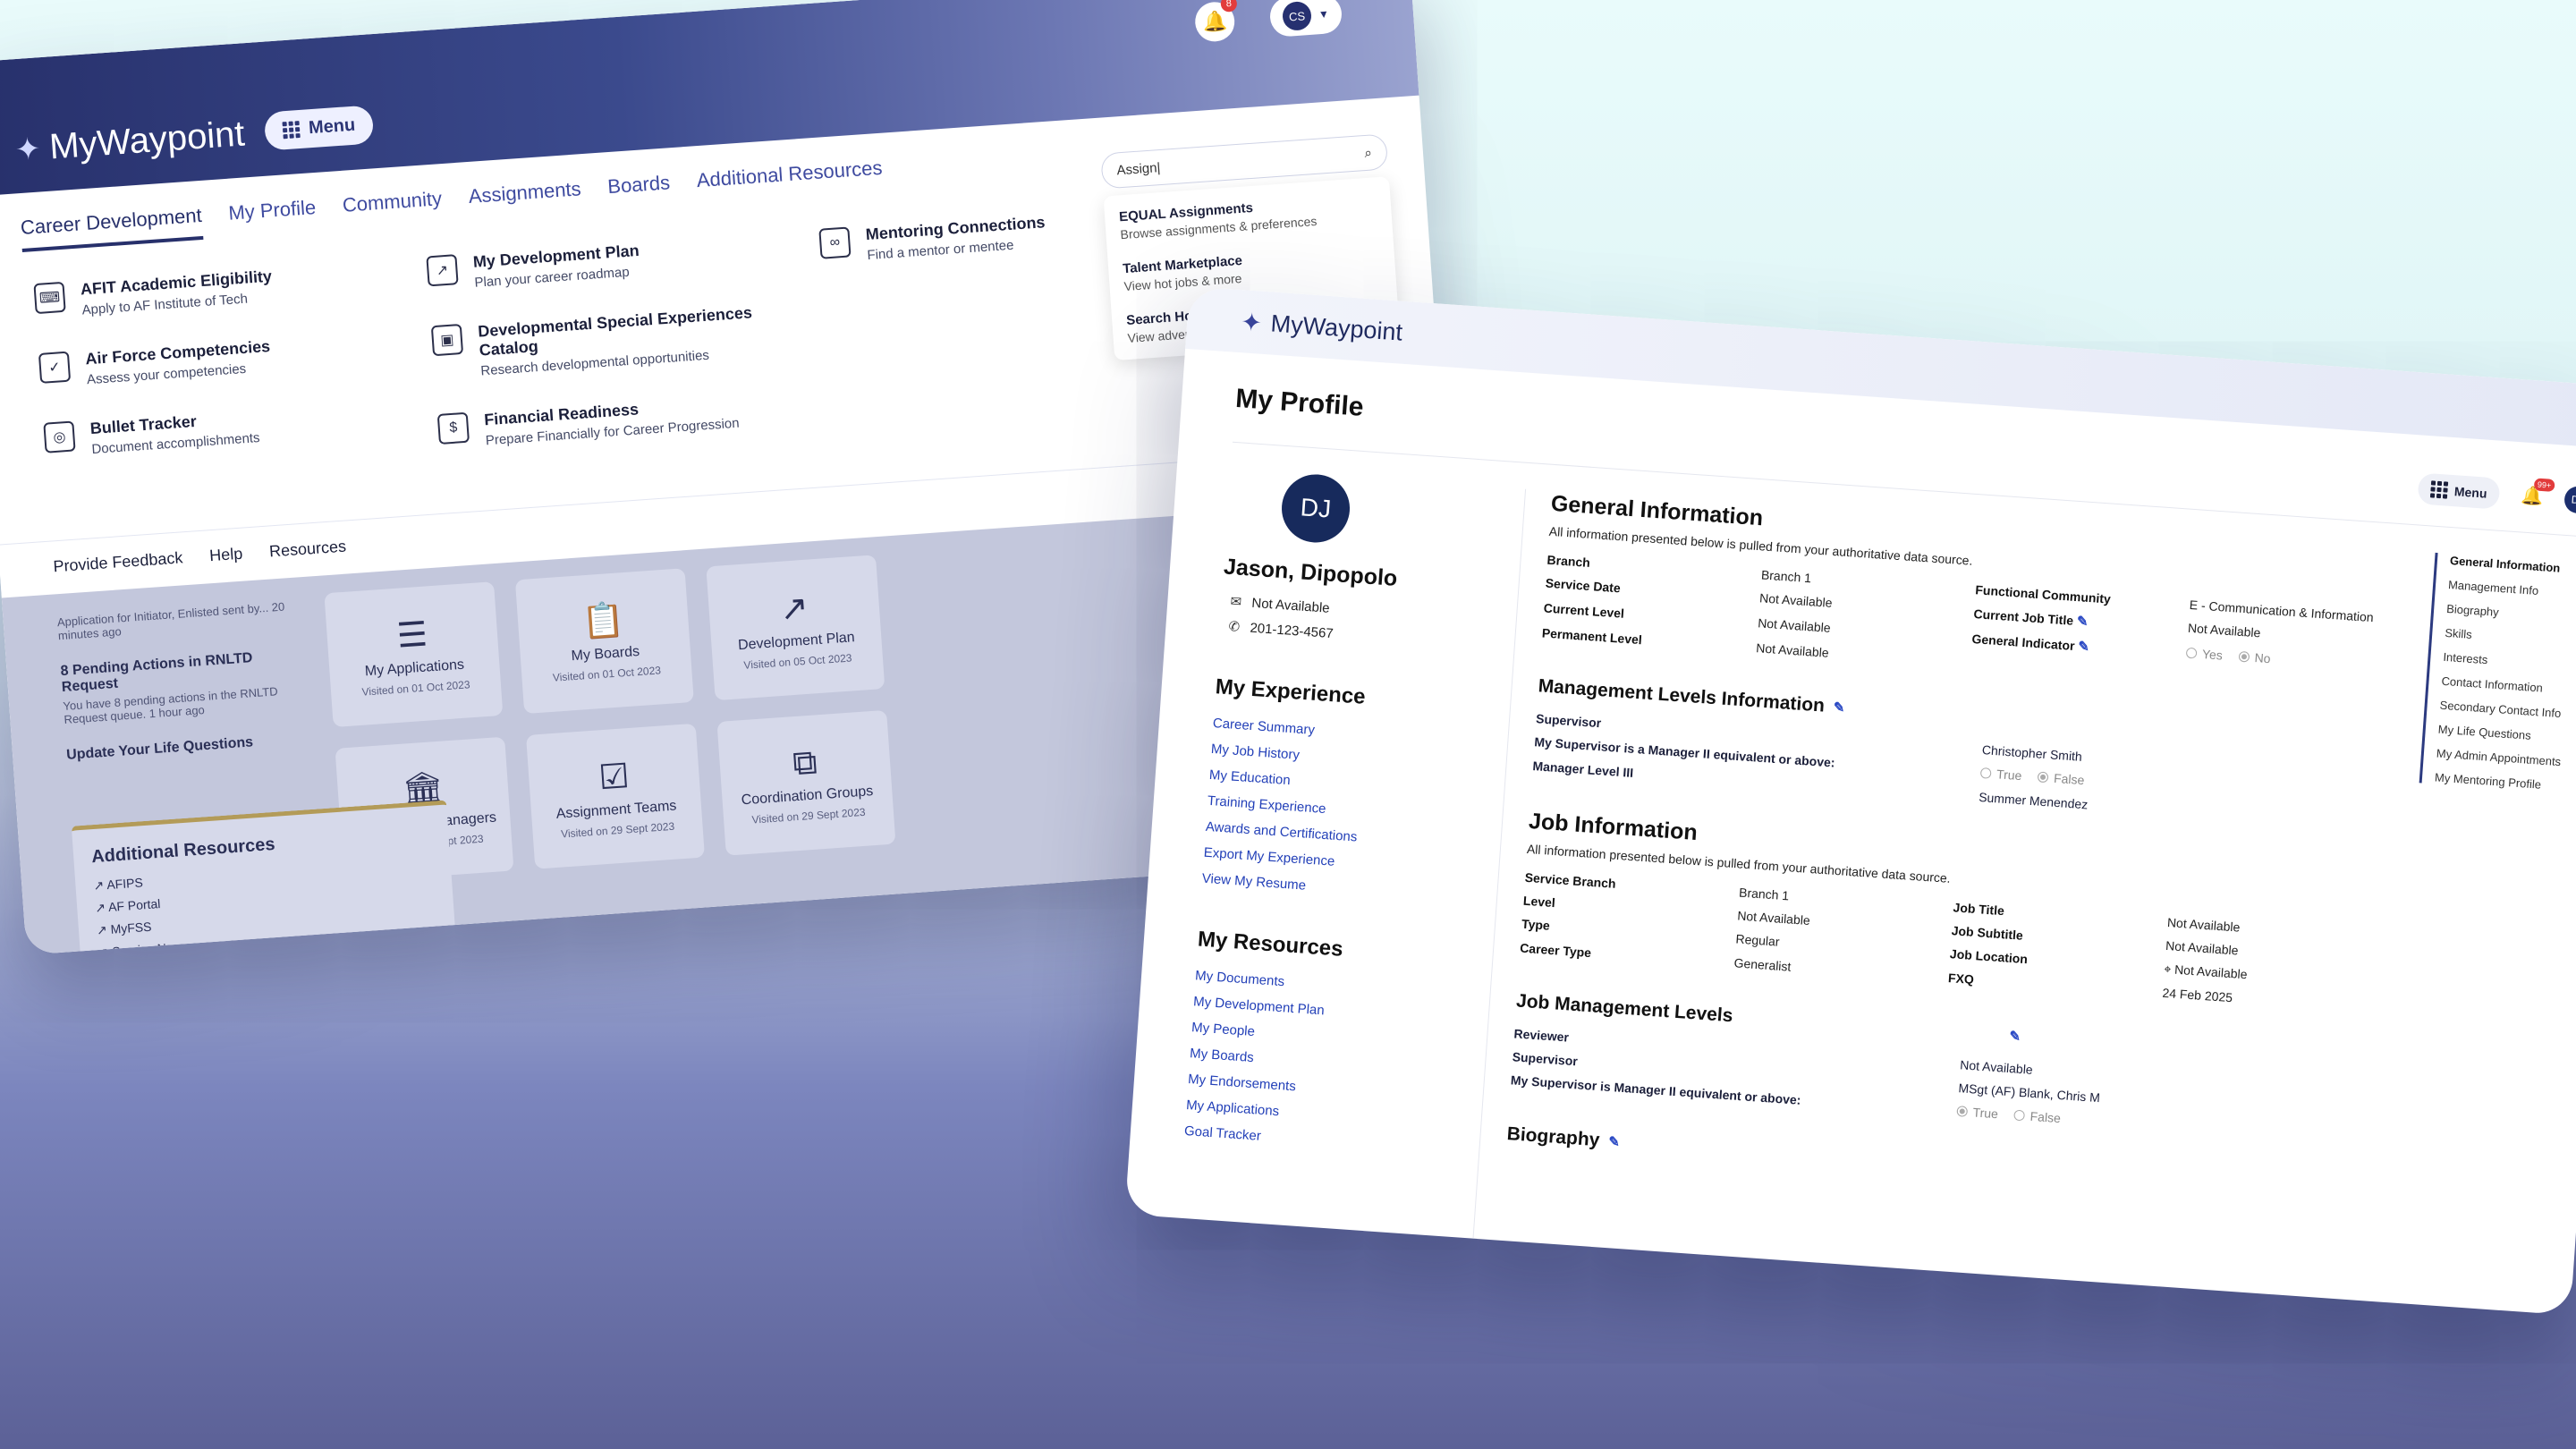 The width and height of the screenshot is (2576, 1449). What do you see at coordinates (307, 551) in the screenshot?
I see `resources-link: Resources` at bounding box center [307, 551].